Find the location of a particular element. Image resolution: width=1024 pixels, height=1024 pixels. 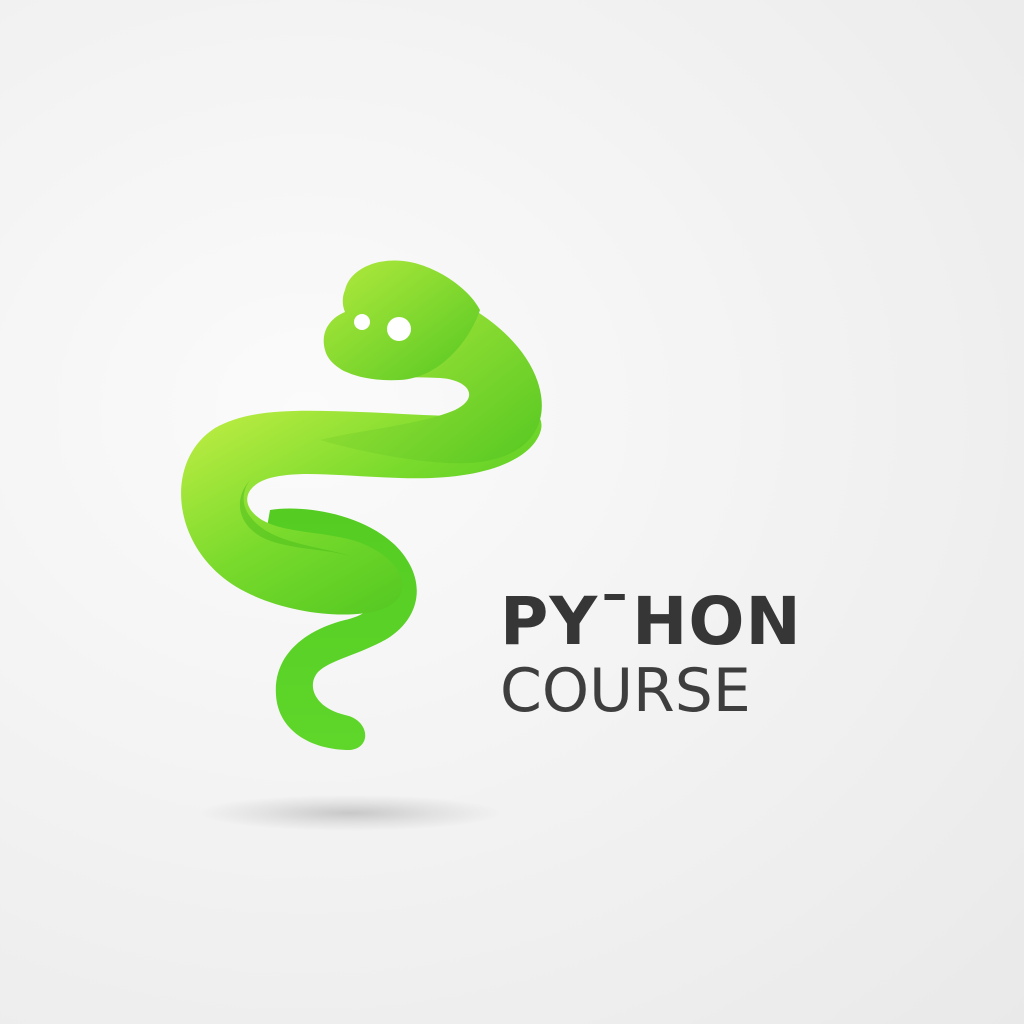

logo-title: PYˉHON is located at coordinates (651, 621).